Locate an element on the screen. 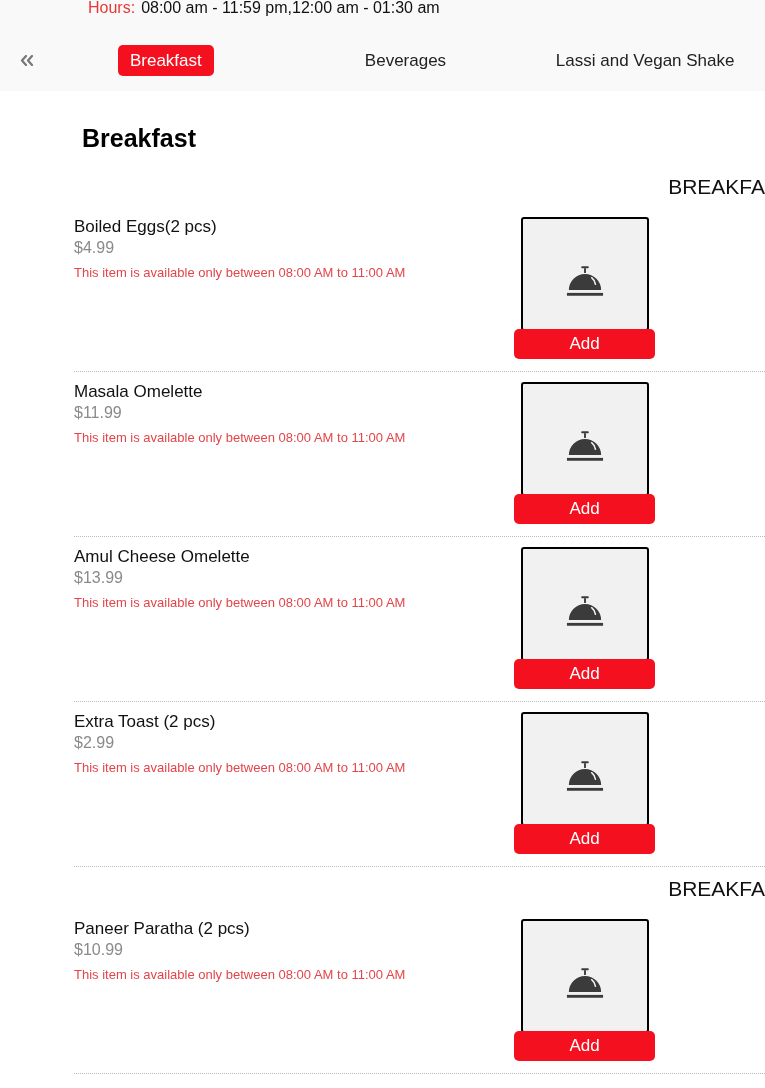 Image resolution: width=765 pixels, height=1088 pixels. item-name: Boiled Eggs(2 pcs) is located at coordinates (146, 227).